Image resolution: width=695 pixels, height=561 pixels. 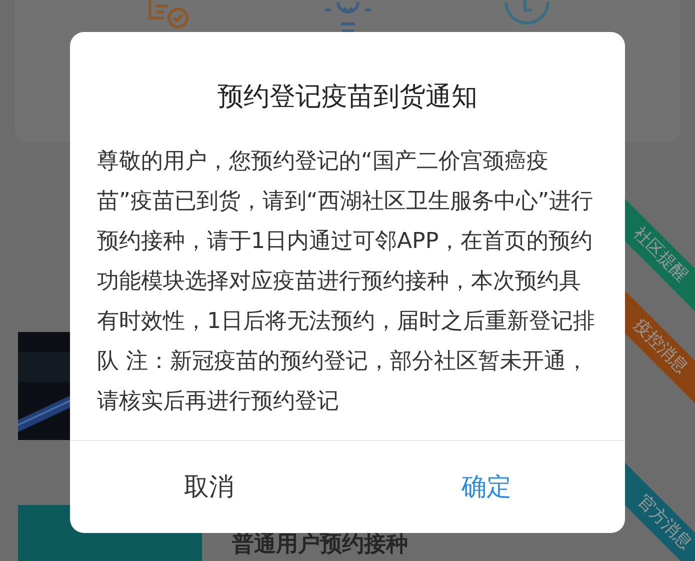 What do you see at coordinates (347, 97) in the screenshot?
I see `dialog-title: 预约登记疫苗到货通知` at bounding box center [347, 97].